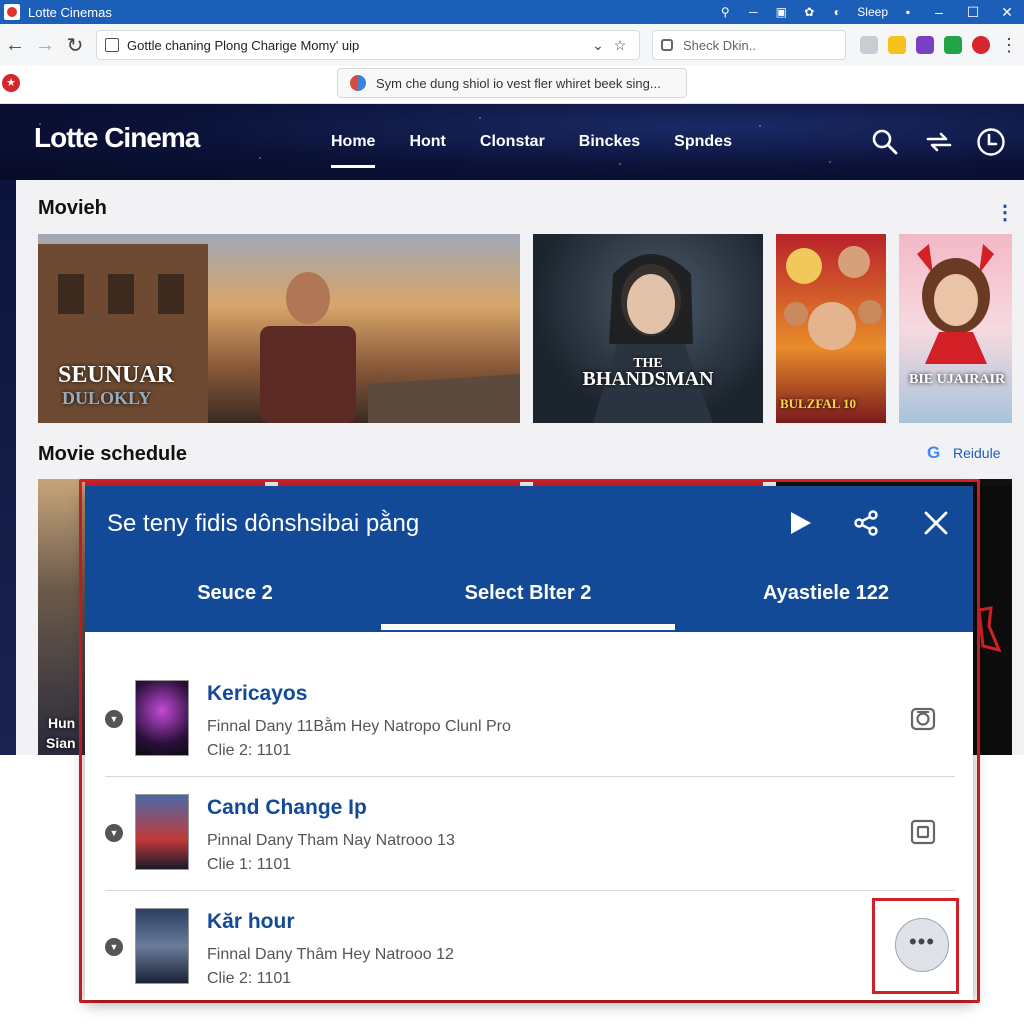  What do you see at coordinates (61, 743) in the screenshot?
I see `schedule-card-caption-2: Sian` at bounding box center [61, 743].